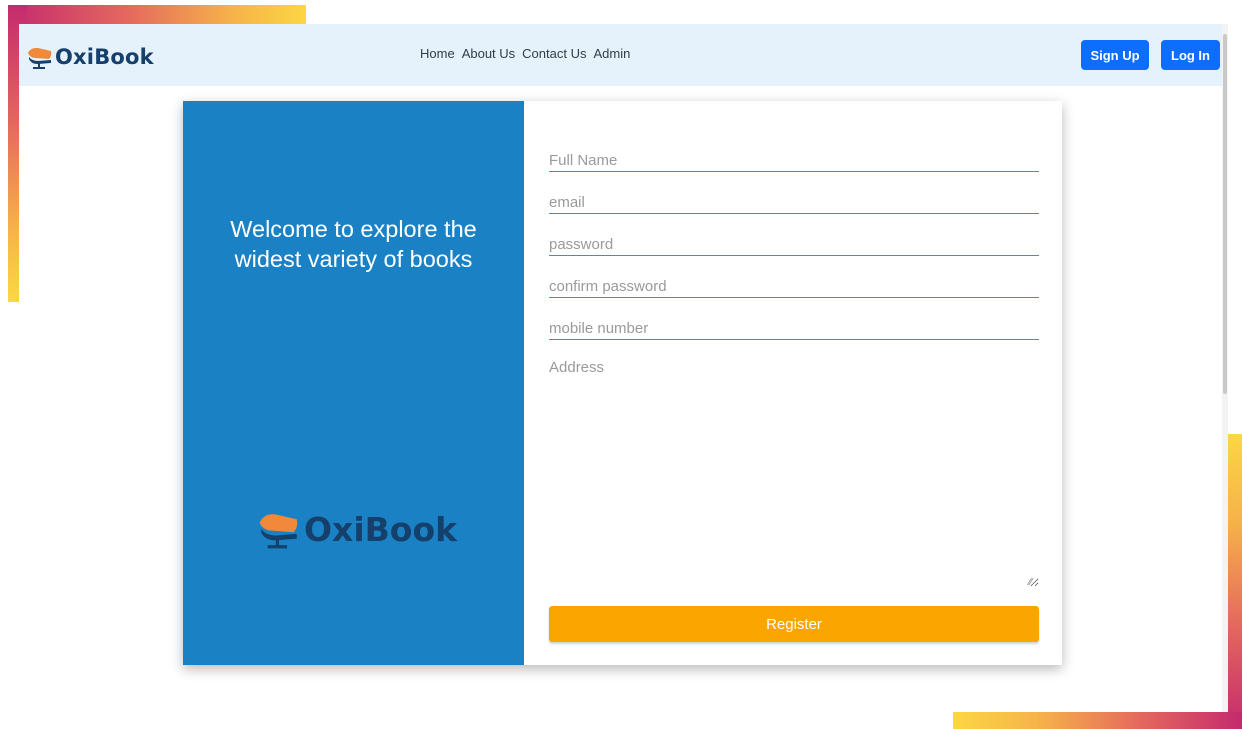  I want to click on panel-brand-name: OxiBook, so click(381, 529).